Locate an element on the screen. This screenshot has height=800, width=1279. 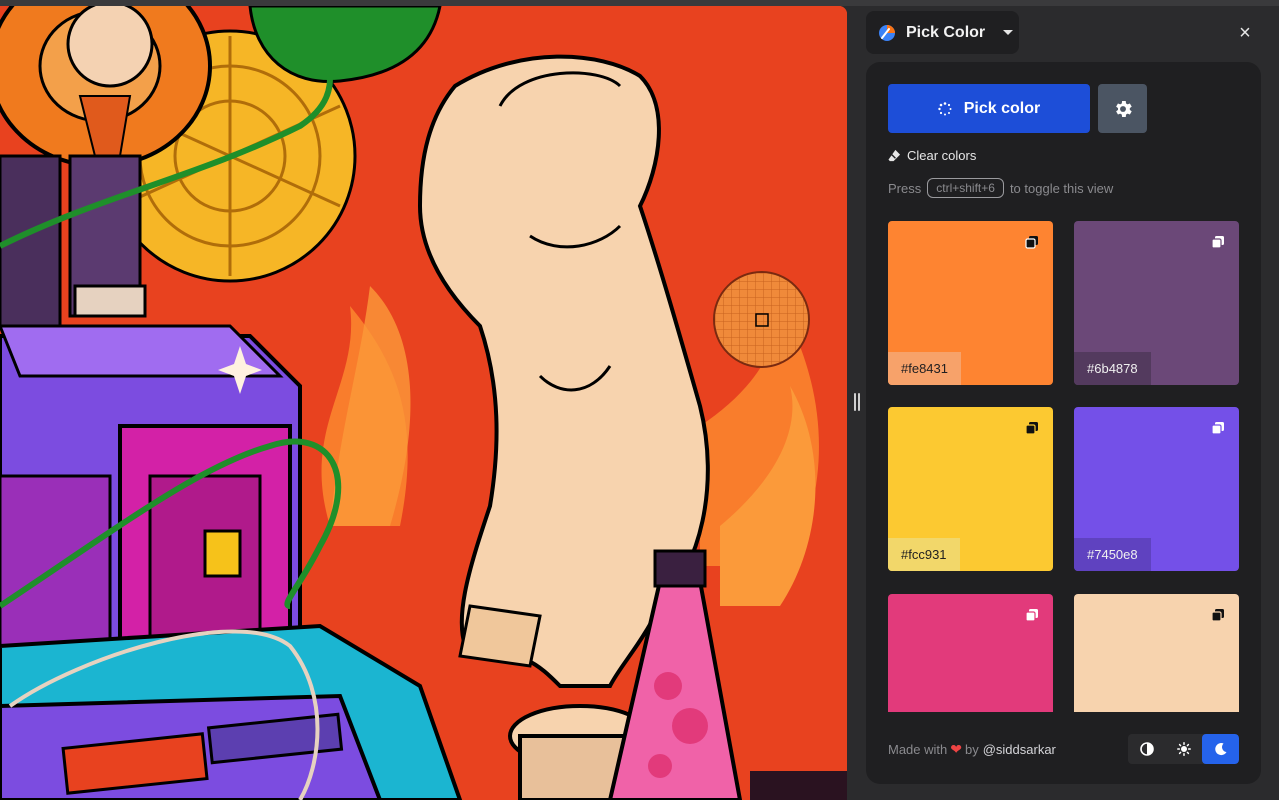
chevron-down-icon is located at coordinates (1008, 32).